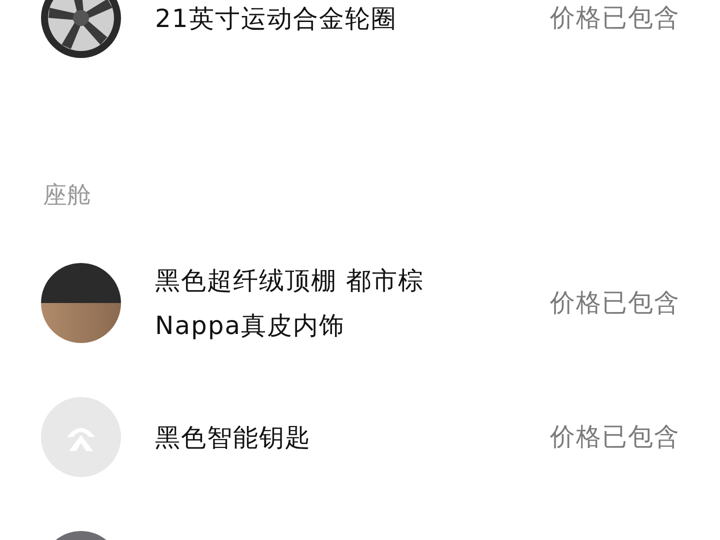  Describe the element at coordinates (289, 281) in the screenshot. I see `option-name: 黑色超纤绒顶棚 都市棕` at that location.